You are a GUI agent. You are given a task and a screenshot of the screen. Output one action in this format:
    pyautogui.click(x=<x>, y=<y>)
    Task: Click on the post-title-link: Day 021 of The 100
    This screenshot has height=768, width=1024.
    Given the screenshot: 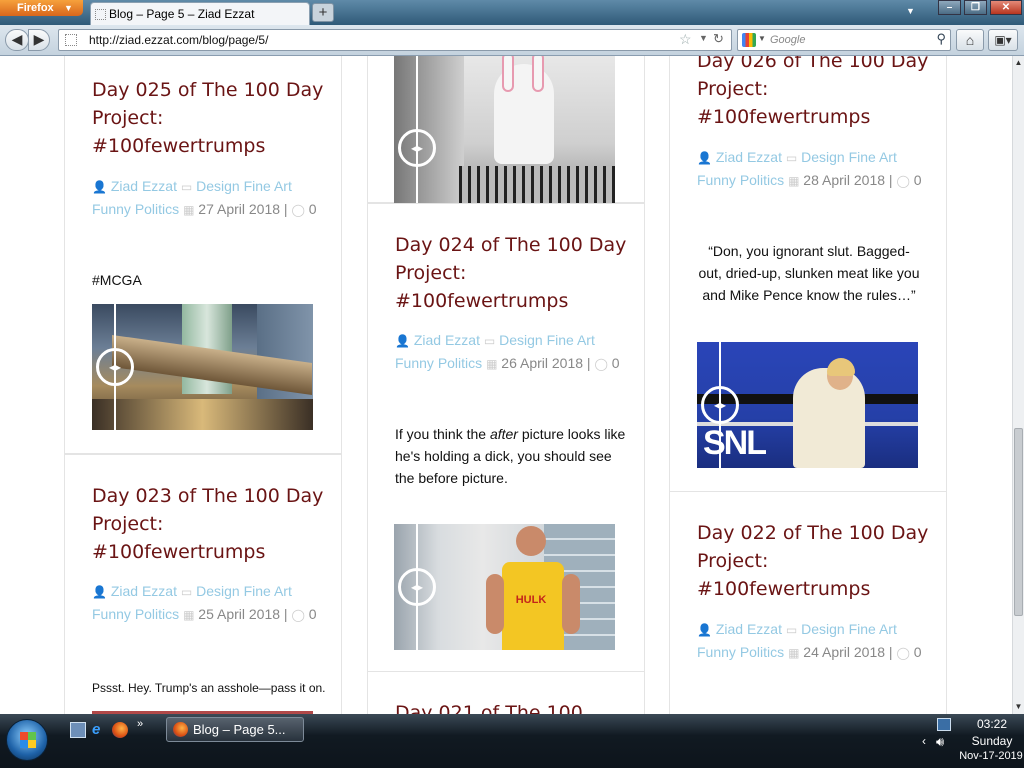 What is the action you would take?
    pyautogui.click(x=515, y=706)
    